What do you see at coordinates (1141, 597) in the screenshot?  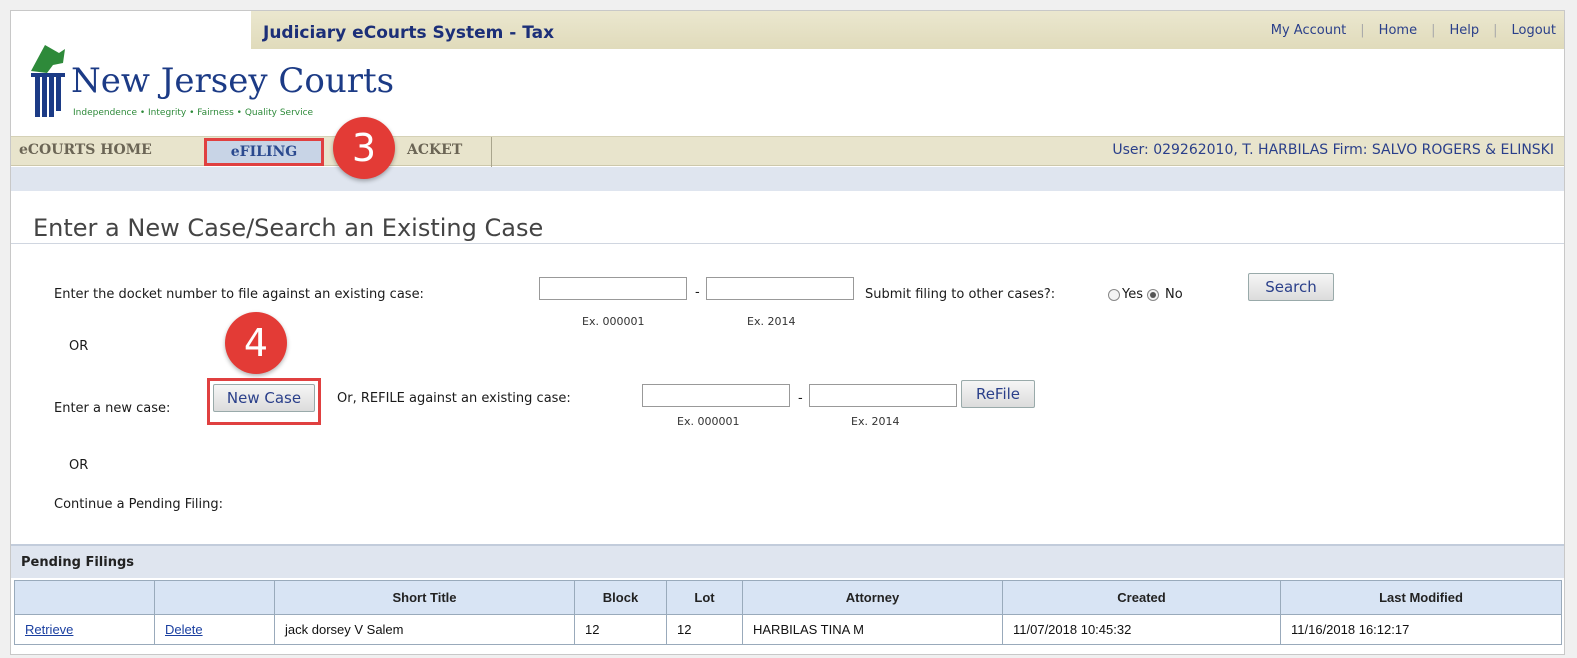 I see `column-header-created: Created` at bounding box center [1141, 597].